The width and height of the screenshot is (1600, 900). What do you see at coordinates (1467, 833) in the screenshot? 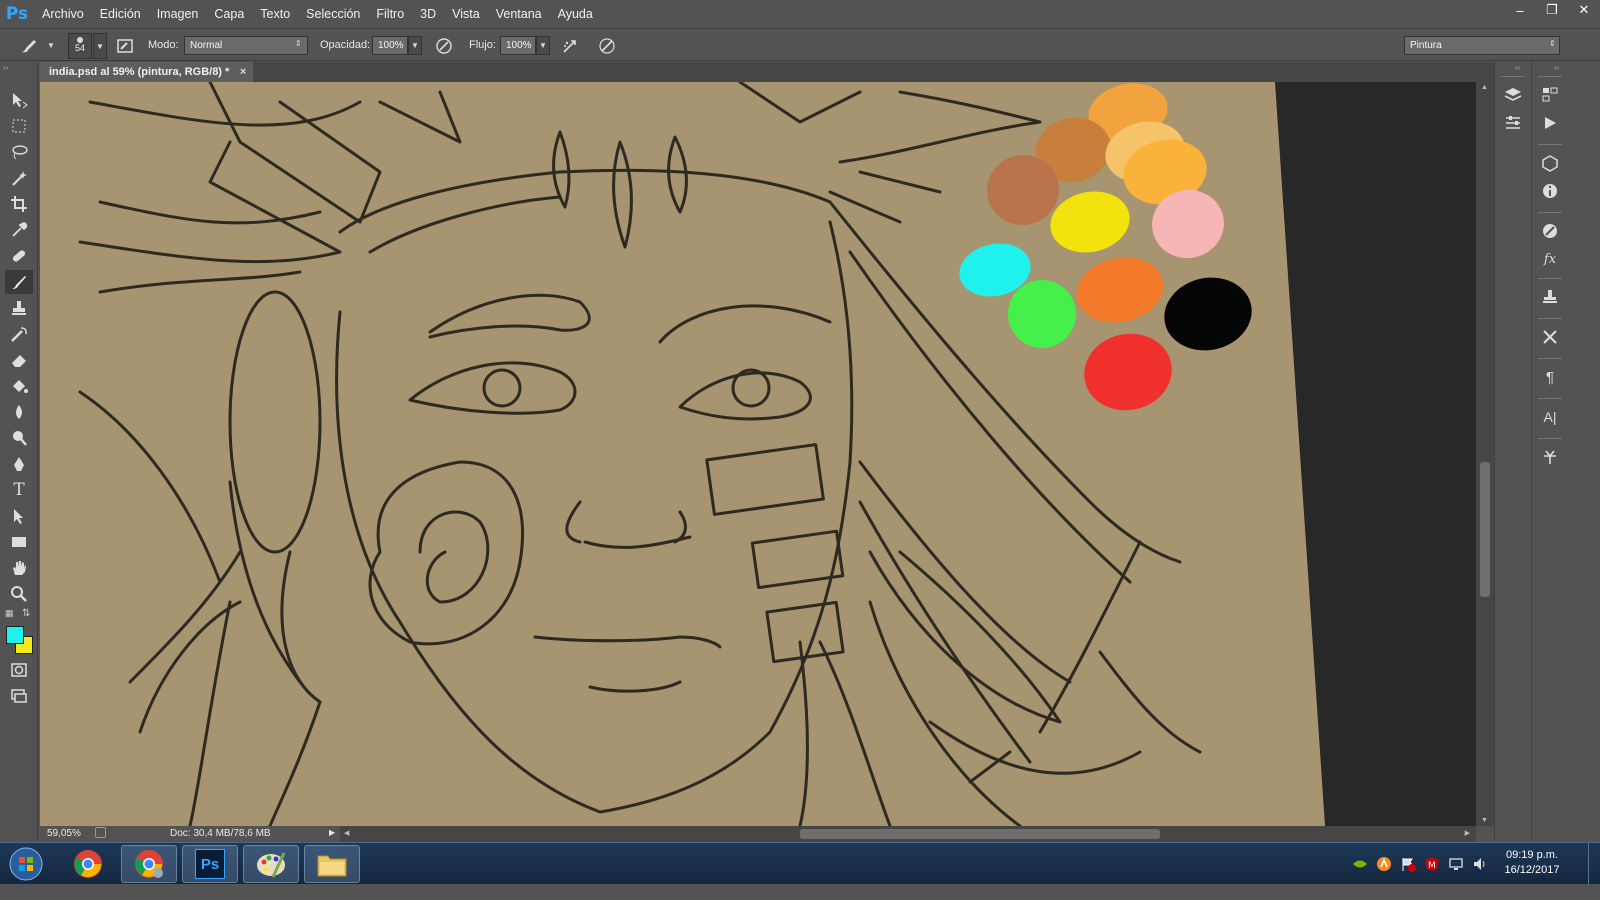
I see `scroll-right-icon: ▶` at bounding box center [1467, 833].